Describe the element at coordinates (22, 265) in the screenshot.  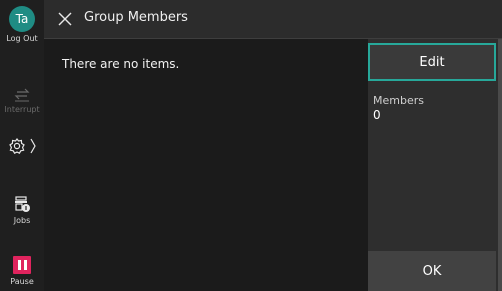
I see `pause-icon` at that location.